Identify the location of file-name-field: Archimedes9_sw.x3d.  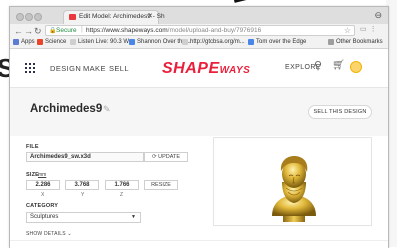
(85, 157).